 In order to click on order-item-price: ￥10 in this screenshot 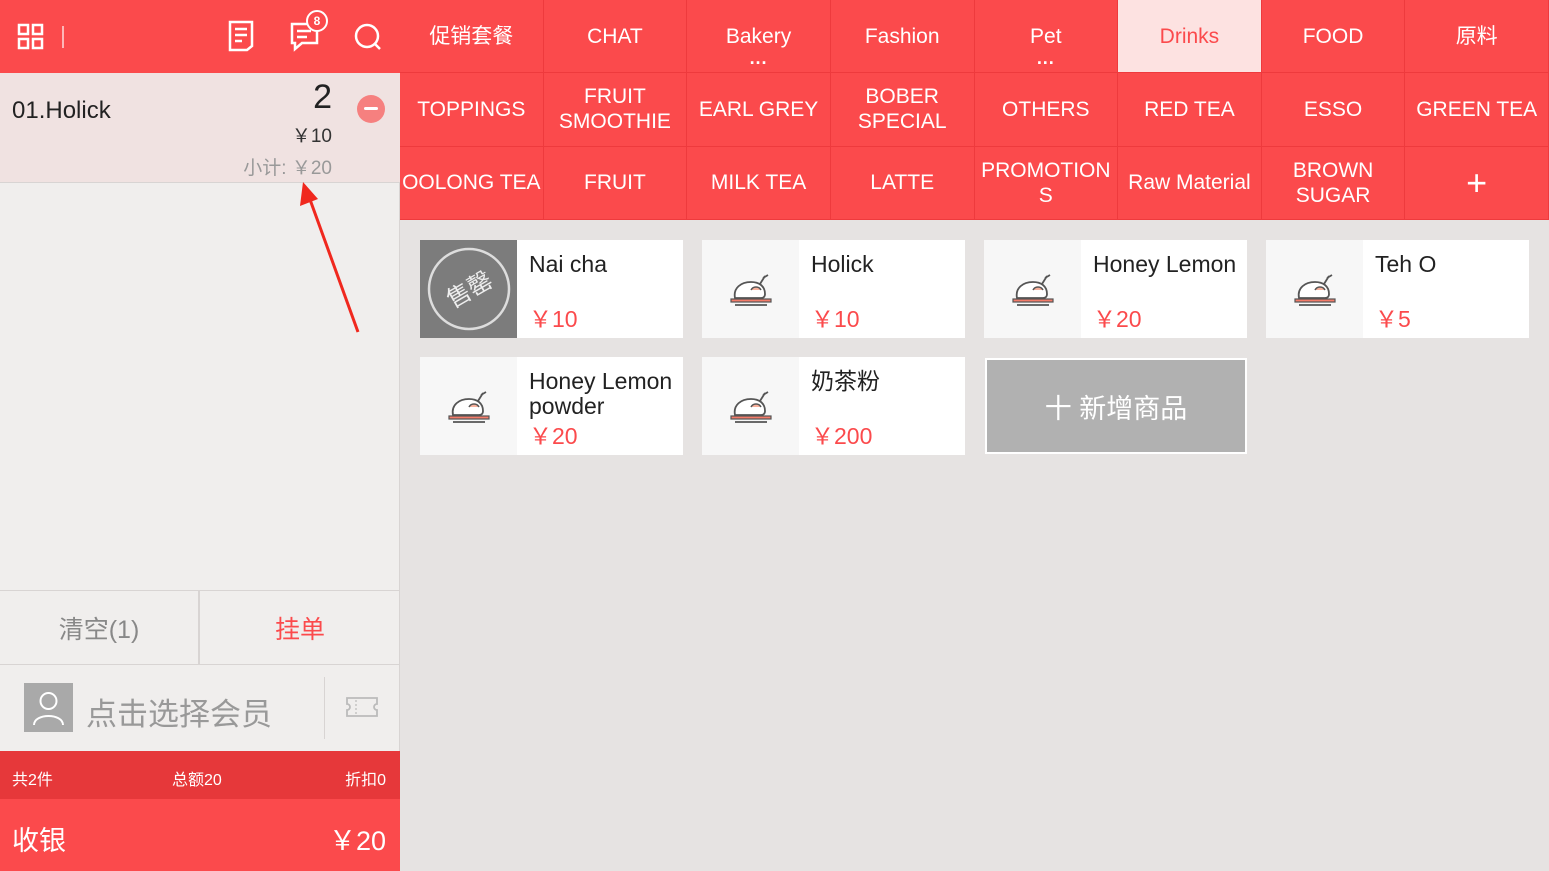, I will do `click(311, 136)`.